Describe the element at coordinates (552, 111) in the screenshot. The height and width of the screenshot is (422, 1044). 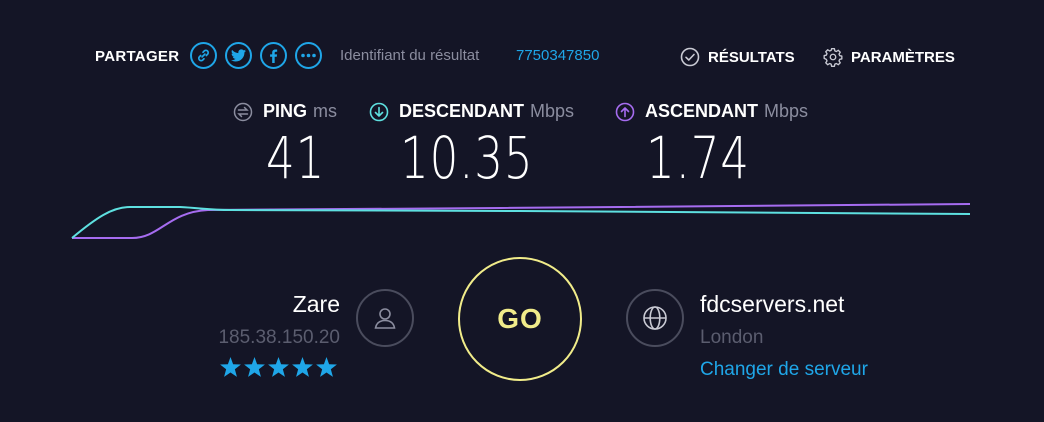
I see `download-unit: Mbps` at that location.